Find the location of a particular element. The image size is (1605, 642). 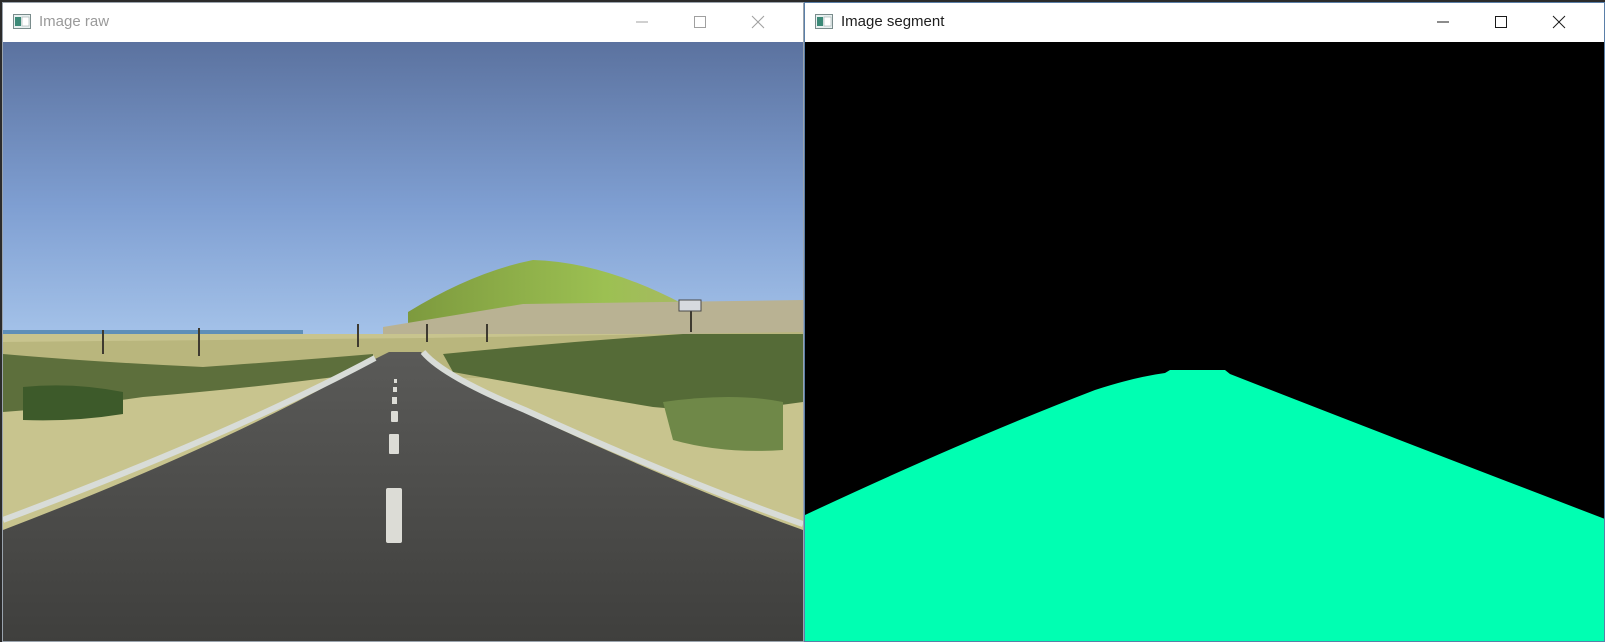

title-bar: Image raw is located at coordinates (403, 22).